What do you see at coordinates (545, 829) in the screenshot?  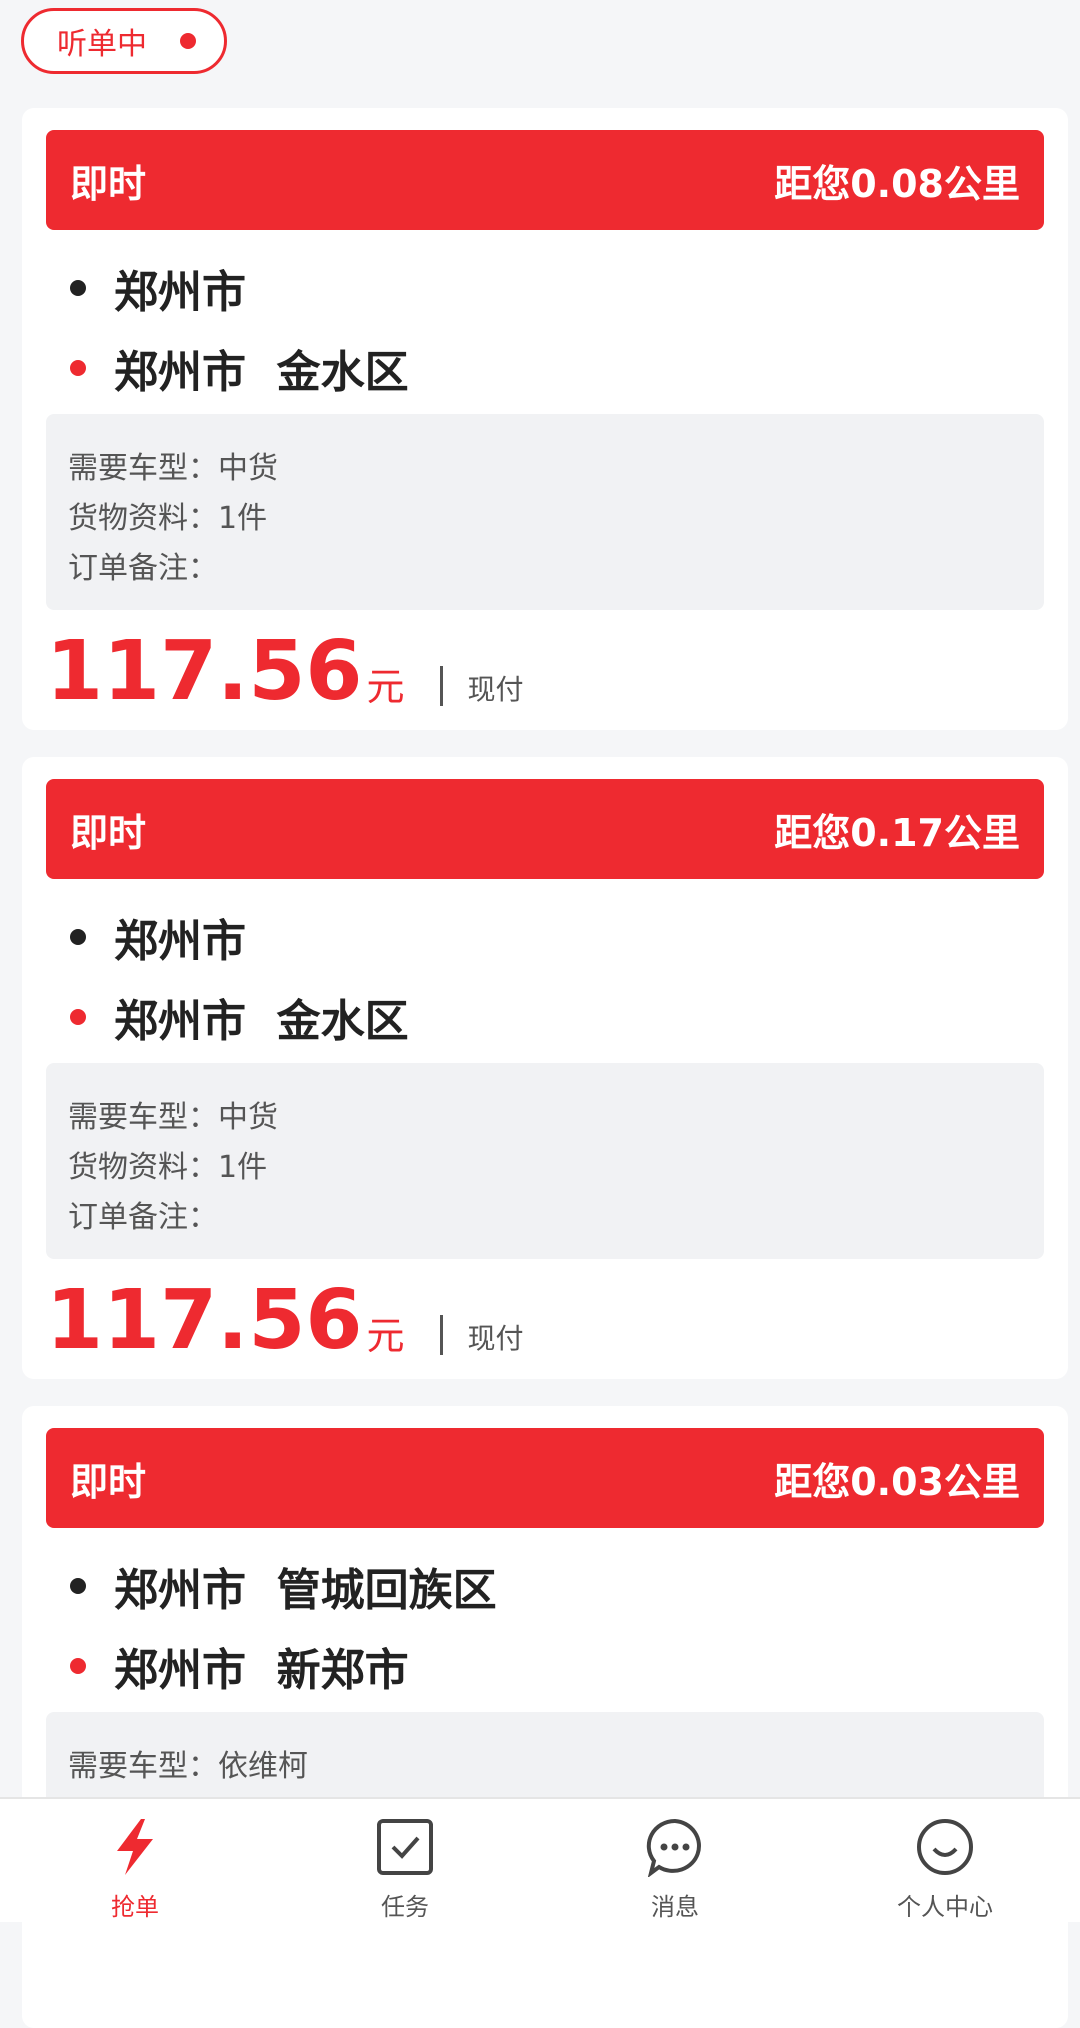 I see `order-card-header: 即时 距您0.17公里` at bounding box center [545, 829].